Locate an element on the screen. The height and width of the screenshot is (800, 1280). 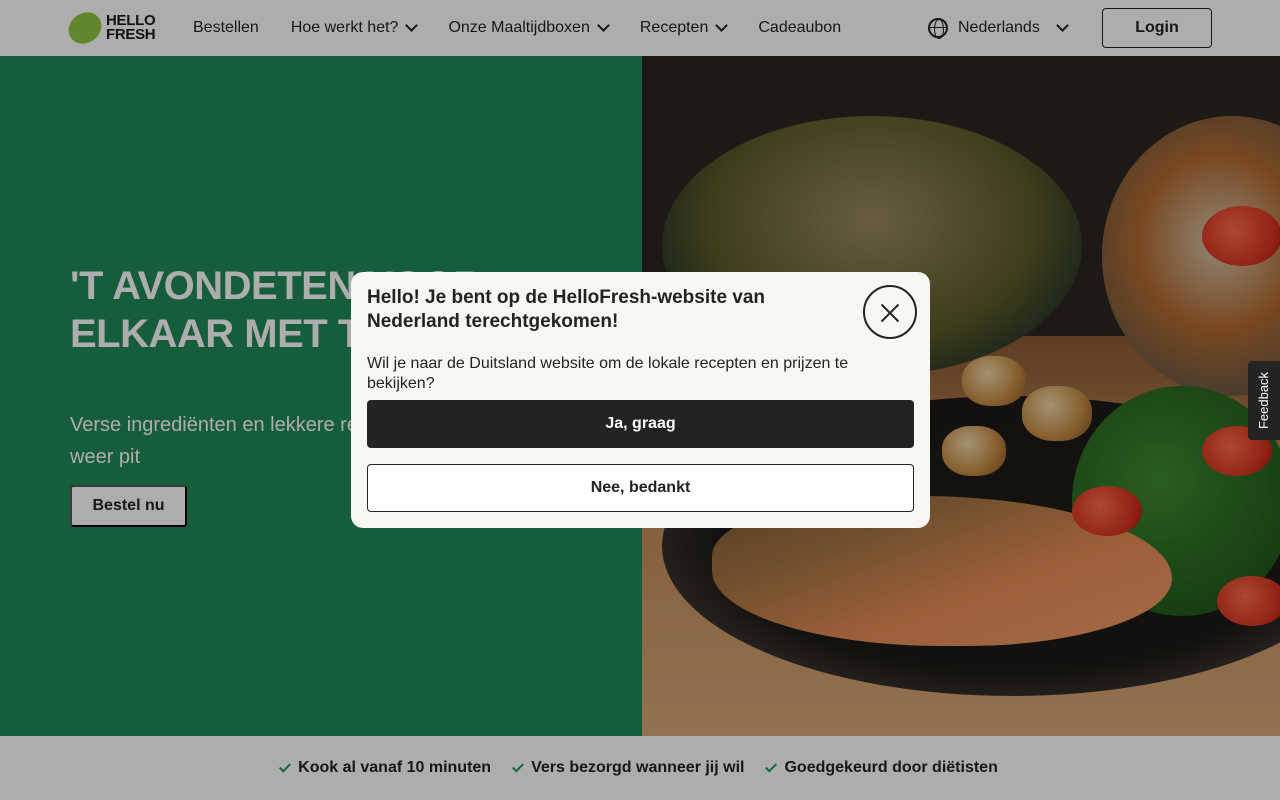
decline-redirect-button: Nee, bedankt is located at coordinates (640, 488).